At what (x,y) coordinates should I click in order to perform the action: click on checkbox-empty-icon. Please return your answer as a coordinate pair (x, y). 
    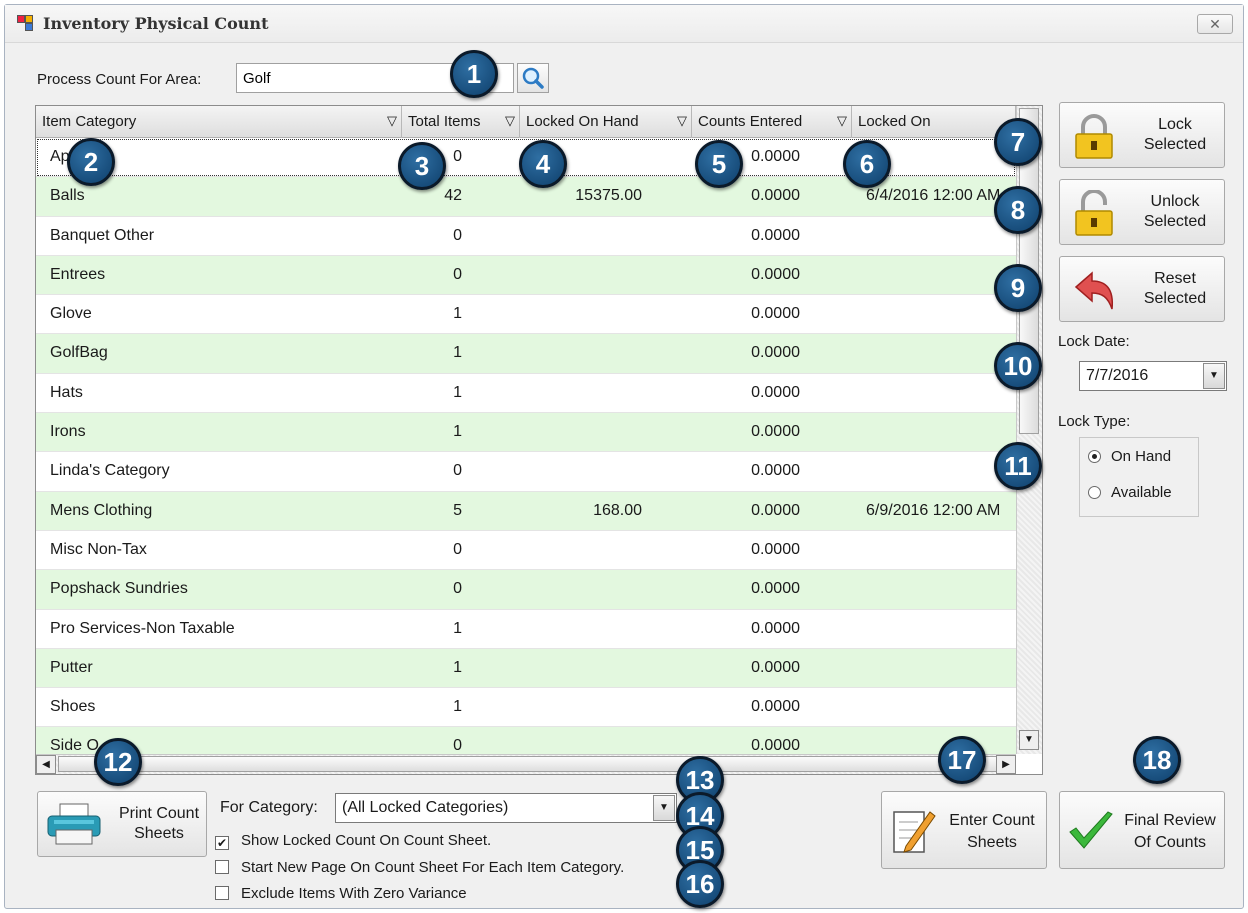
    Looking at the image, I should click on (222, 867).